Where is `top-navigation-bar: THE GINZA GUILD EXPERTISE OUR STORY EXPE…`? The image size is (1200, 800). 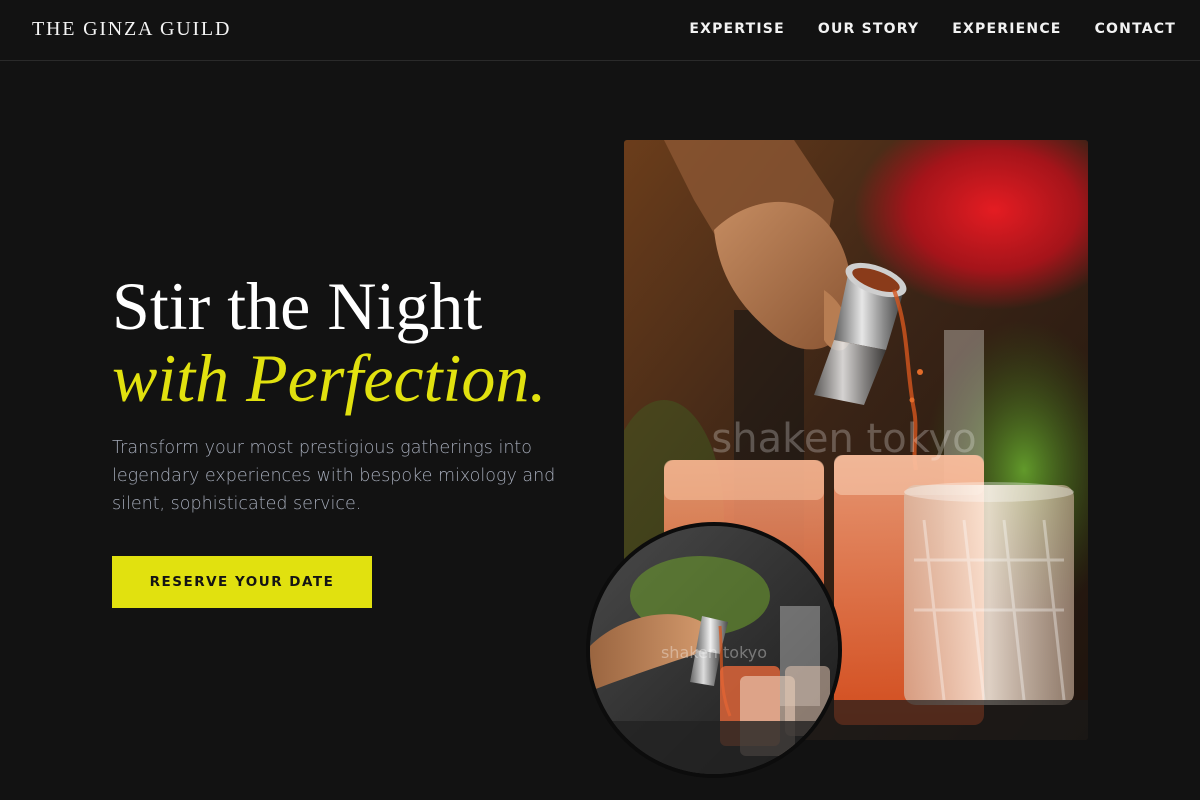
top-navigation-bar: THE GINZA GUILD EXPERTISE OUR STORY EXPE… is located at coordinates (600, 30).